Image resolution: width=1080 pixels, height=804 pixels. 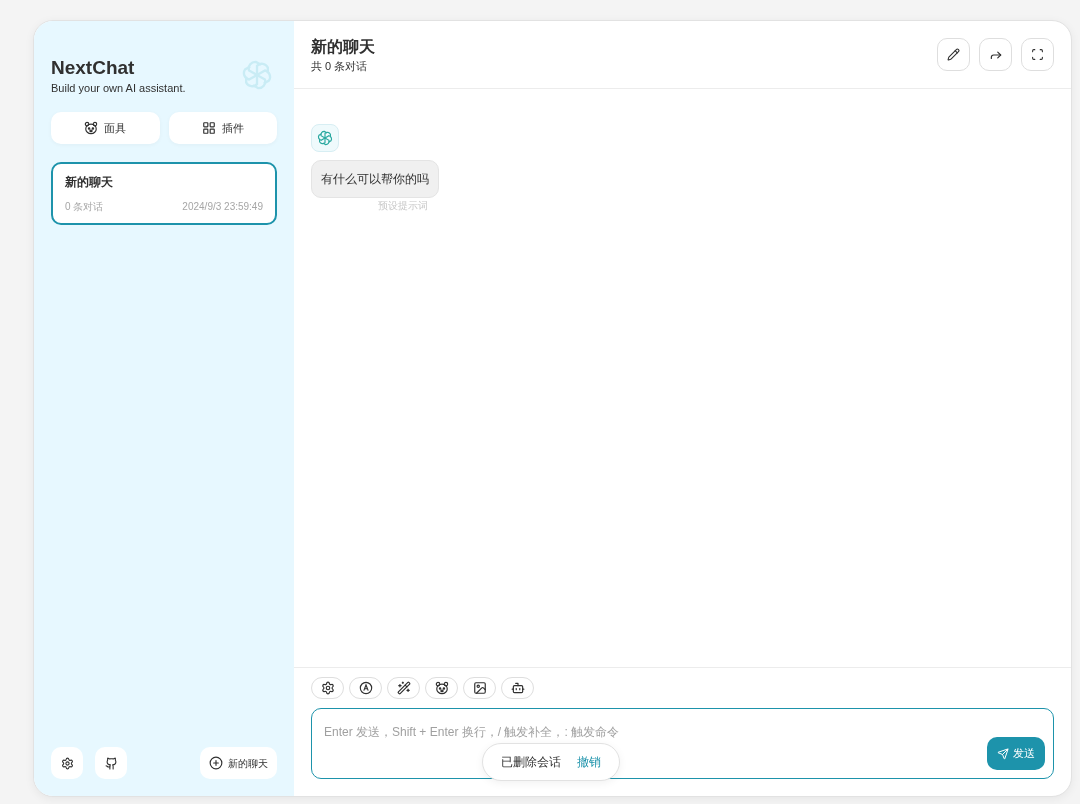 I want to click on app-subtitle: Build your own AI assistant., so click(x=118, y=88).